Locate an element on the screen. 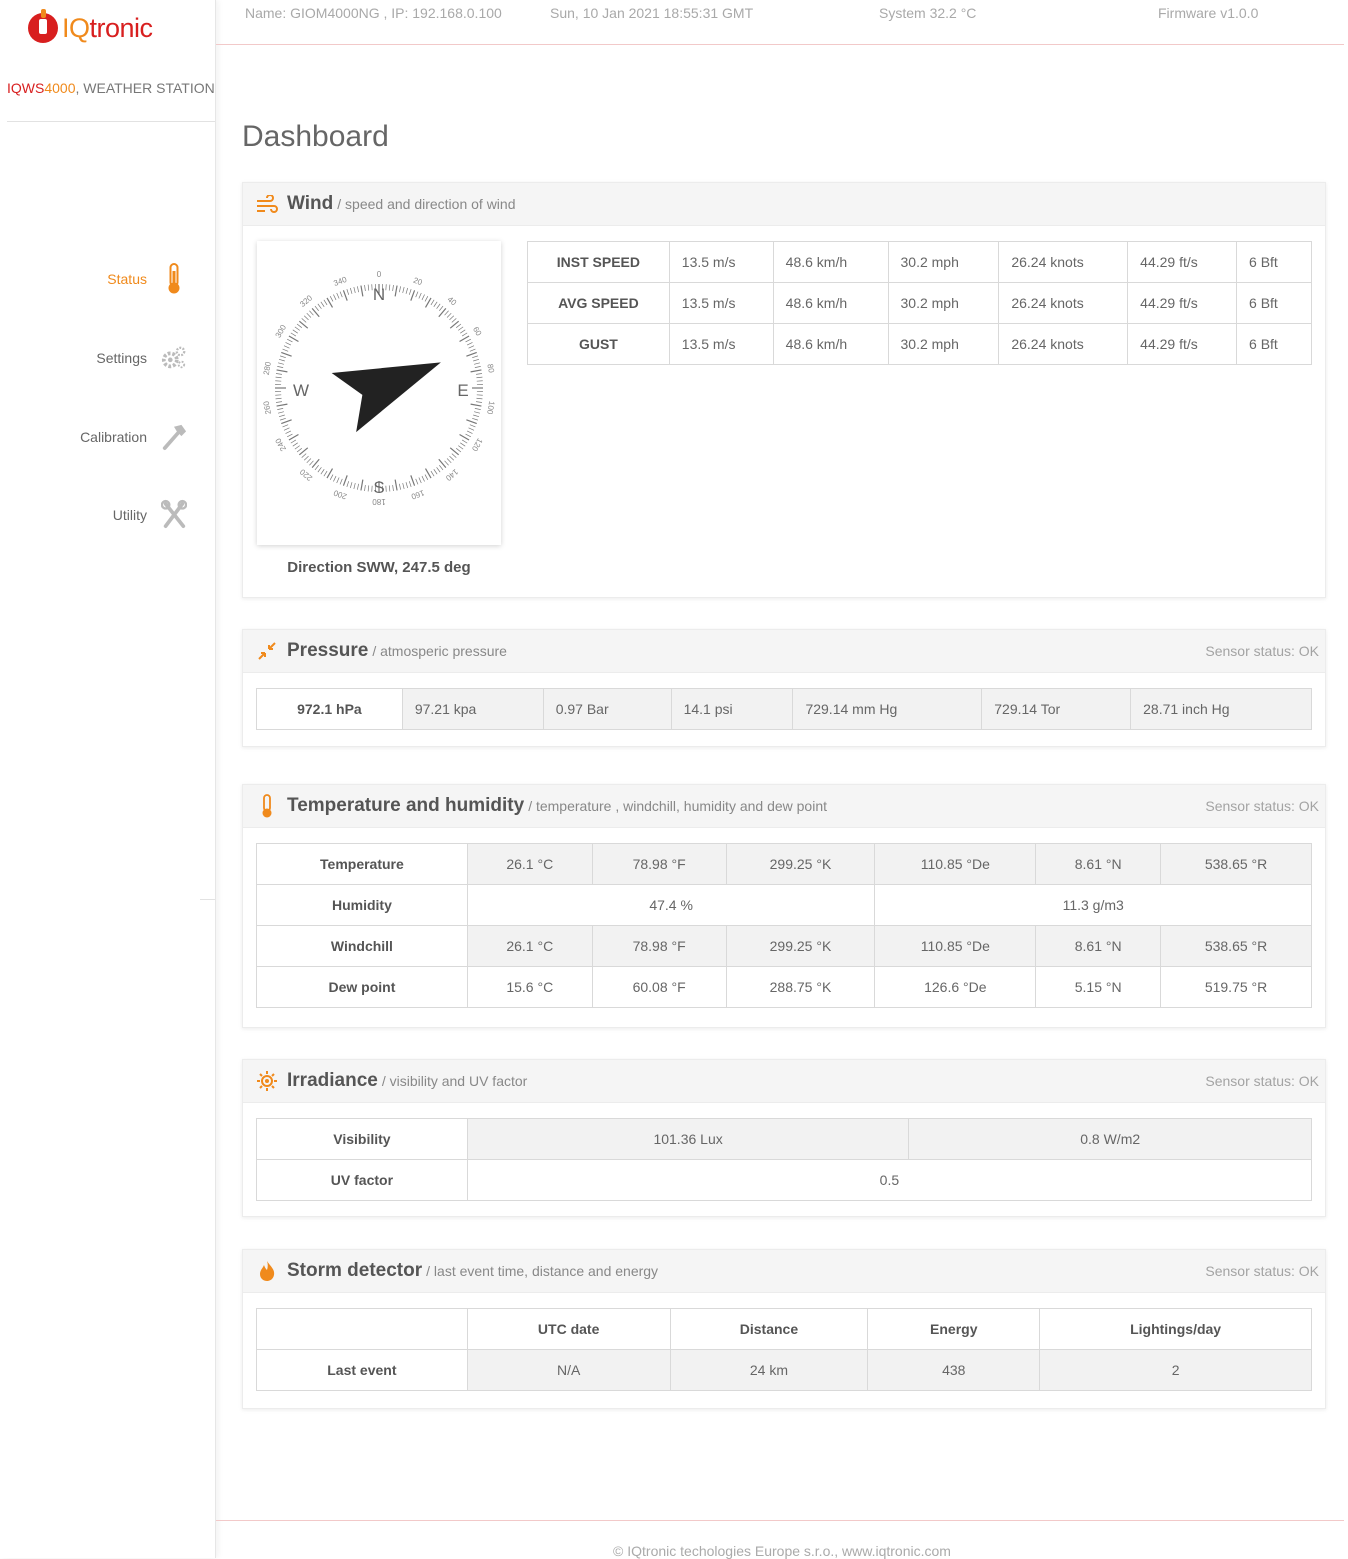 The image size is (1348, 1559). temperature-value: 519.75 °R is located at coordinates (1236, 987).